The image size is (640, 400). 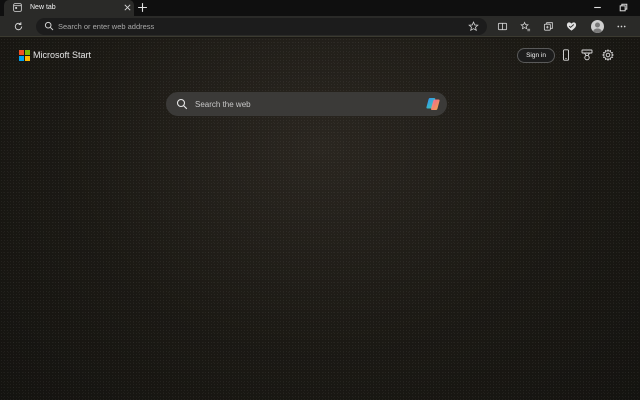 I want to click on refresh-icon, so click(x=18, y=26).